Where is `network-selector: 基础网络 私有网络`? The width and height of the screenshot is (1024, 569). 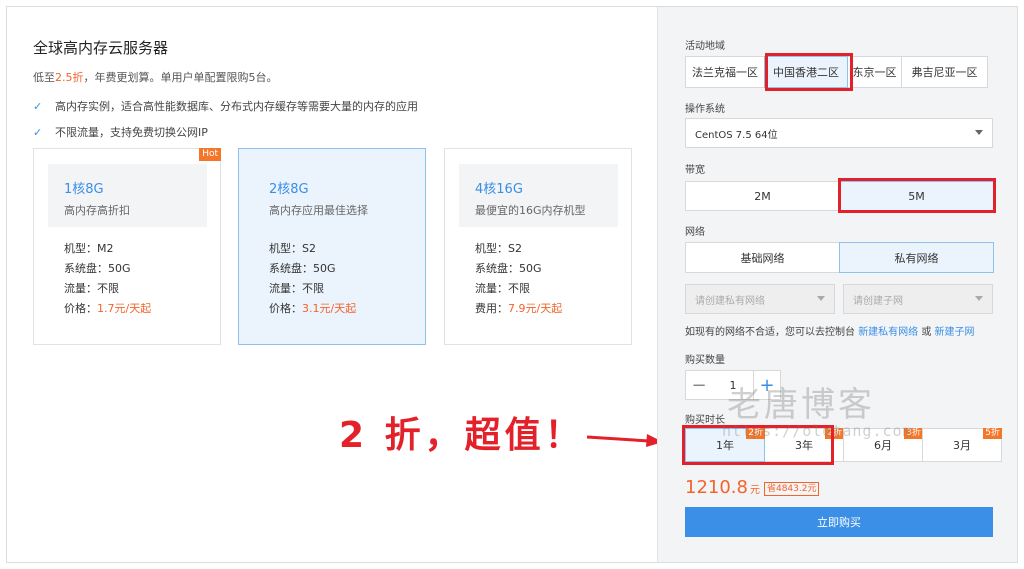
network-selector: 基础网络 私有网络 is located at coordinates (839, 257).